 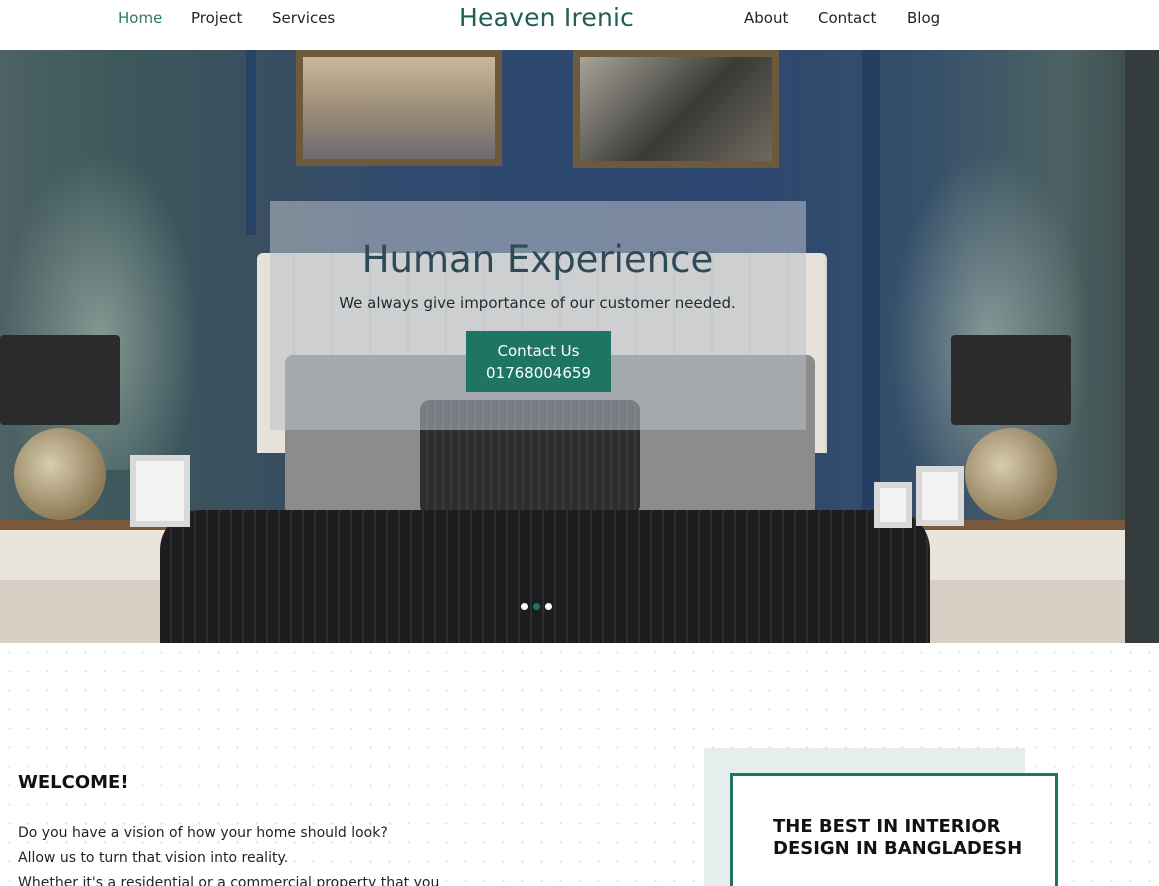 What do you see at coordinates (546, 17) in the screenshot?
I see `brand-logo-text: Heaven Irenic` at bounding box center [546, 17].